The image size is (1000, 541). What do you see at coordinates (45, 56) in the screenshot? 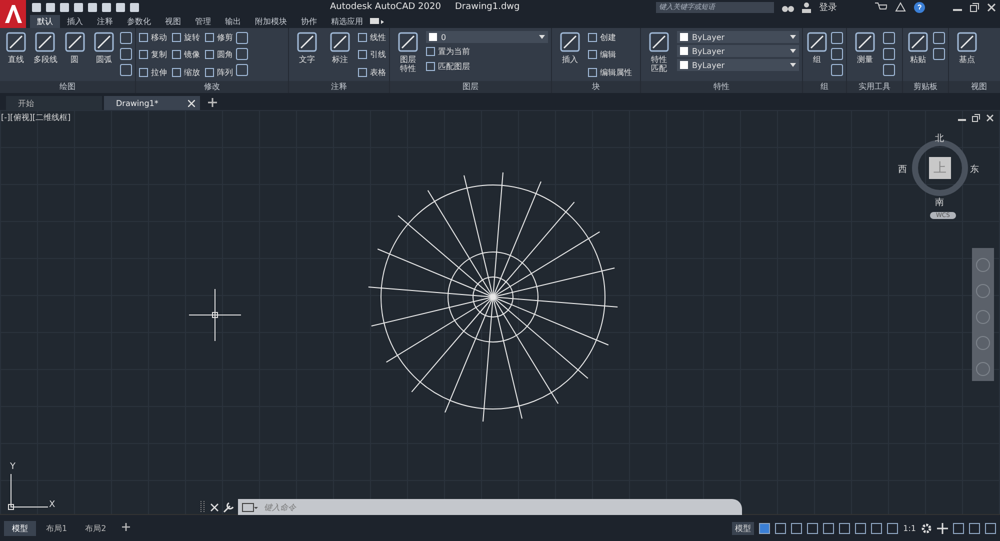
I see `ribbon-large-button: 多段线` at bounding box center [45, 56].